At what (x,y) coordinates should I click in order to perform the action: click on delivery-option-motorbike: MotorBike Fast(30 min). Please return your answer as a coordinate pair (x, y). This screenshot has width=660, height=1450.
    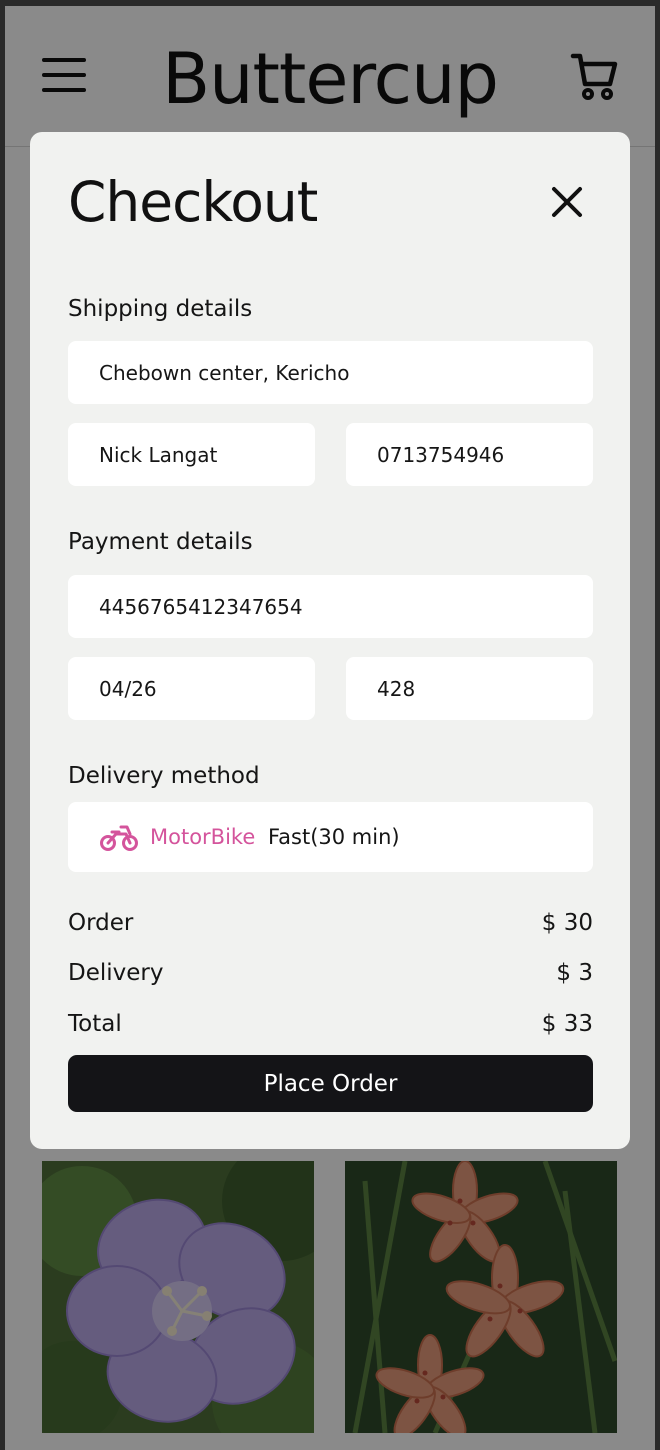
    Looking at the image, I should click on (330, 837).